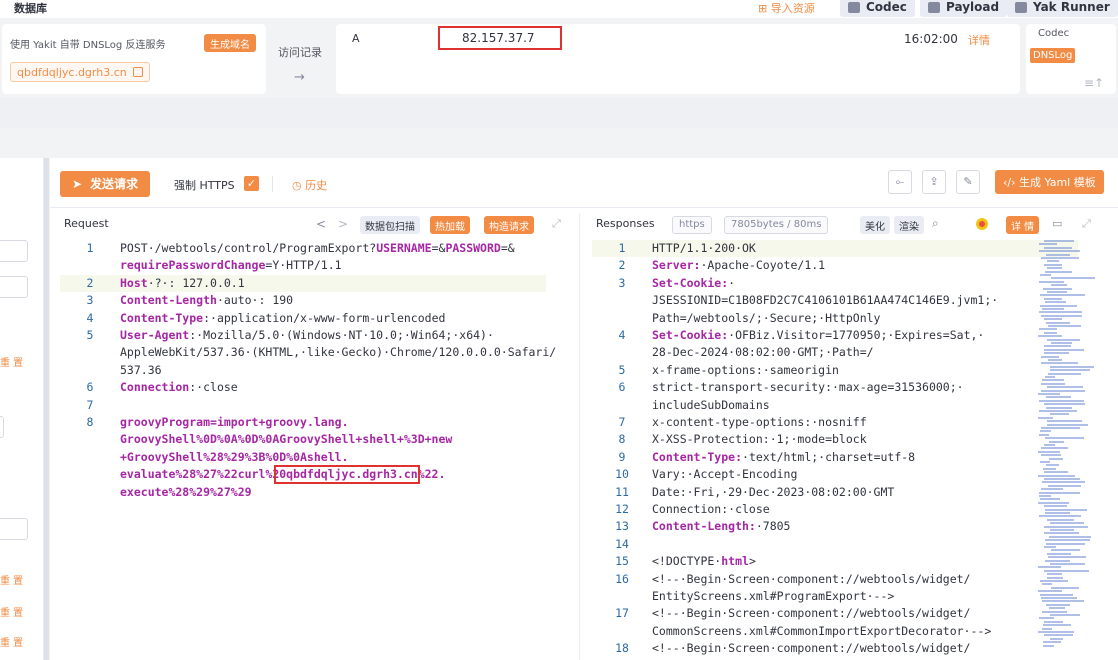 The height and width of the screenshot is (660, 1118). What do you see at coordinates (732, 282) in the screenshot?
I see `code-token: ·` at bounding box center [732, 282].